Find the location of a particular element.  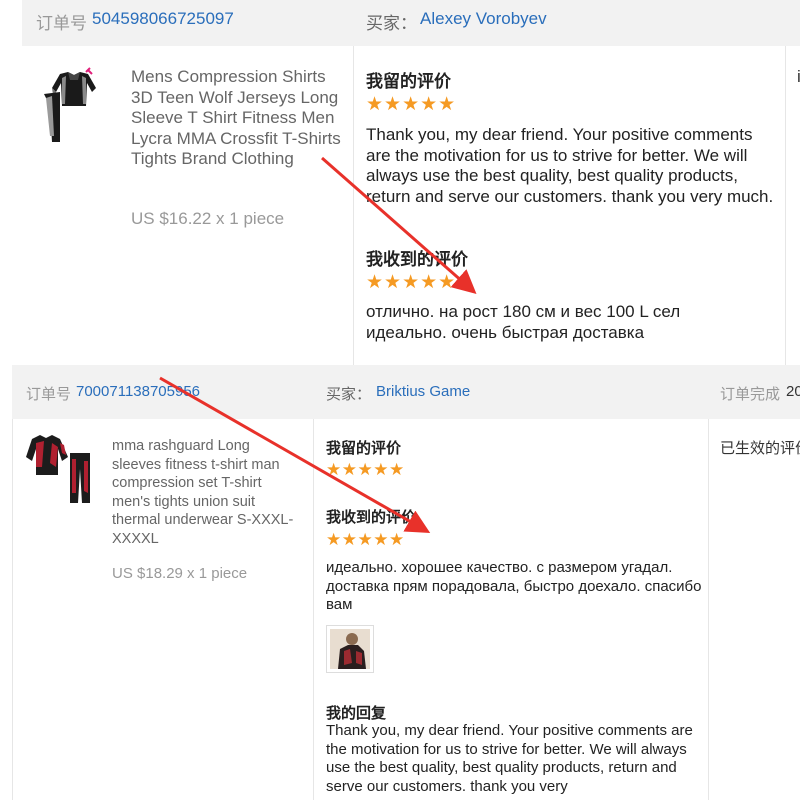

review-status-text: 已生效的评价 is located at coordinates (760, 448).